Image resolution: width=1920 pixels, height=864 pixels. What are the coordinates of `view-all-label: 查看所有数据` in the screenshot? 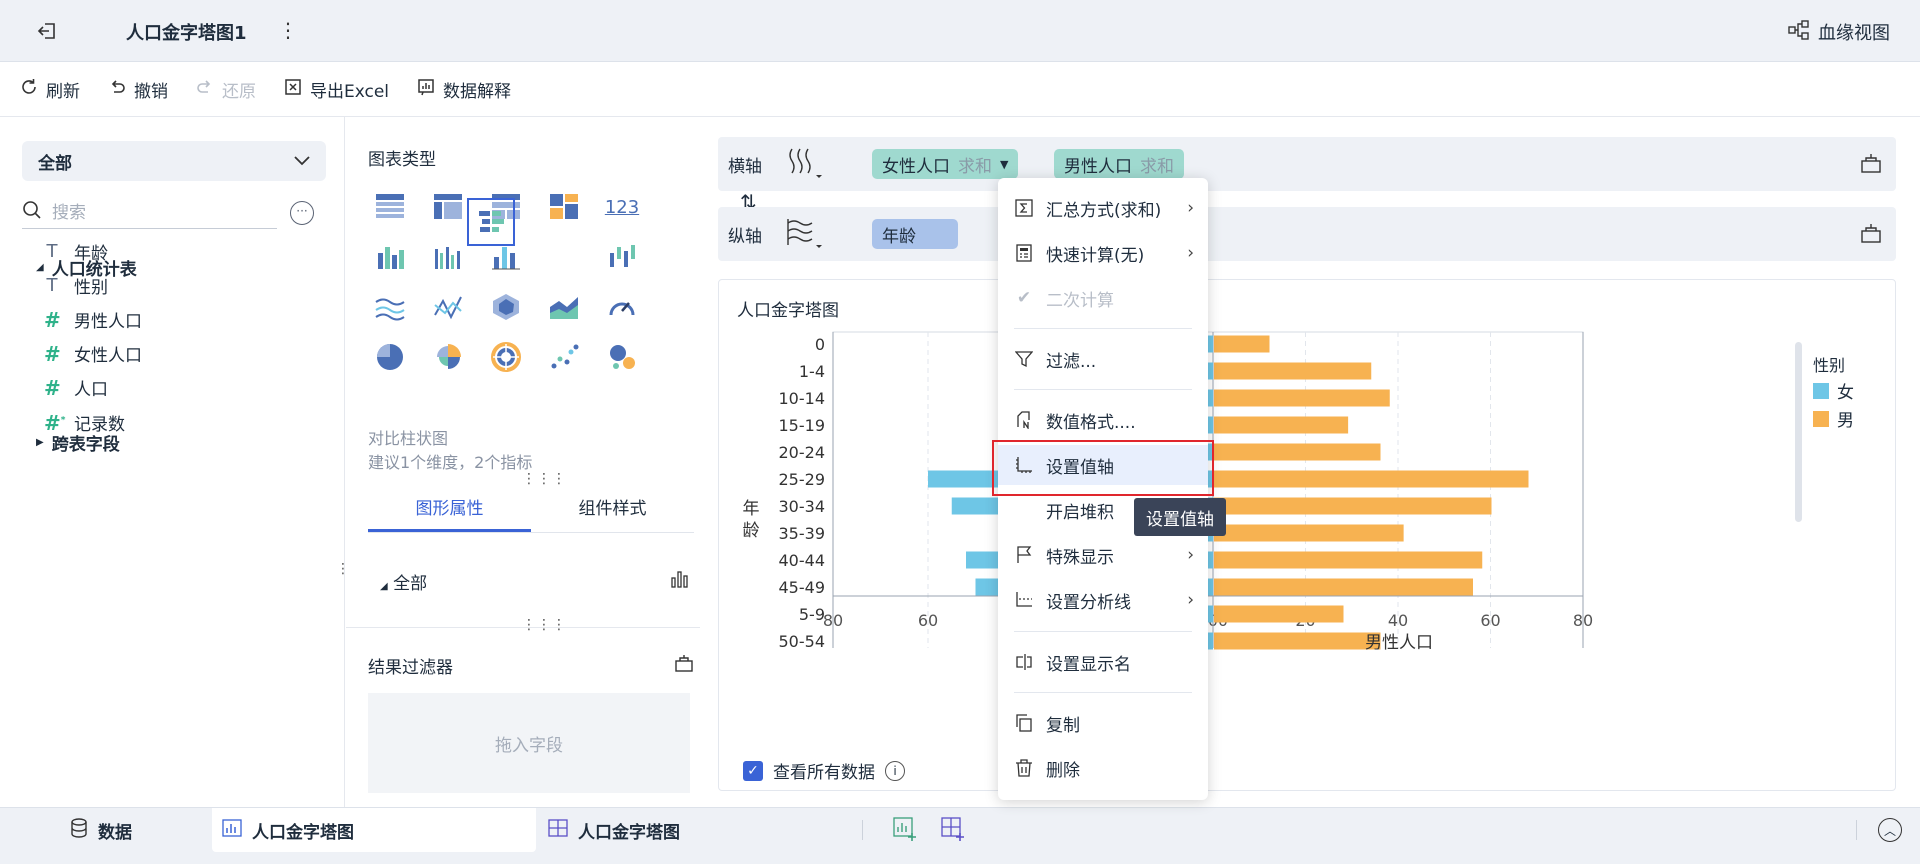 It's located at (824, 773).